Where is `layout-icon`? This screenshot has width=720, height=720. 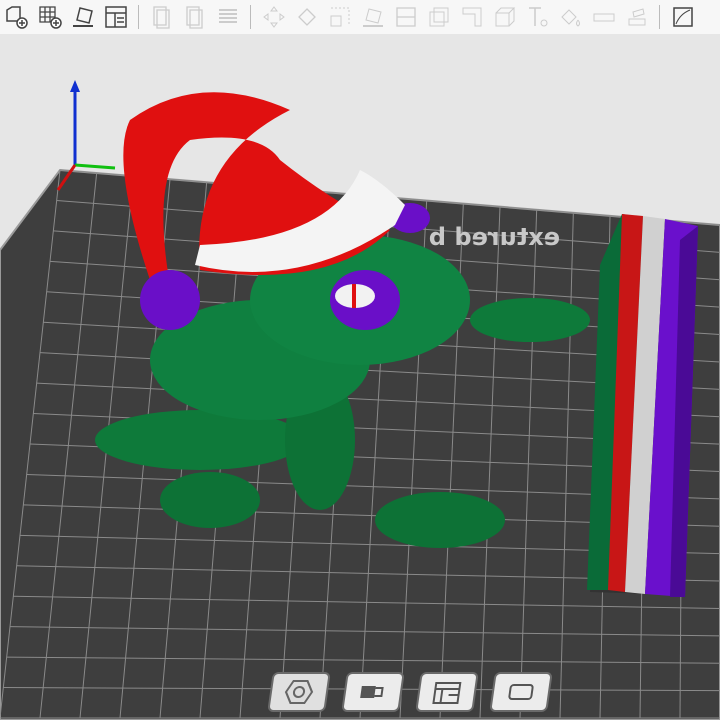 layout-icon is located at coordinates (115, 17).